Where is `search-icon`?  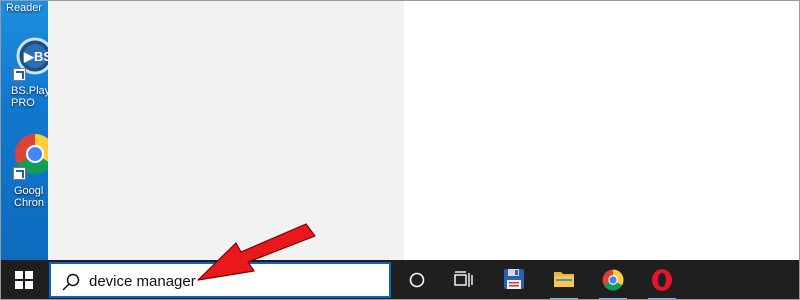 search-icon is located at coordinates (71, 282).